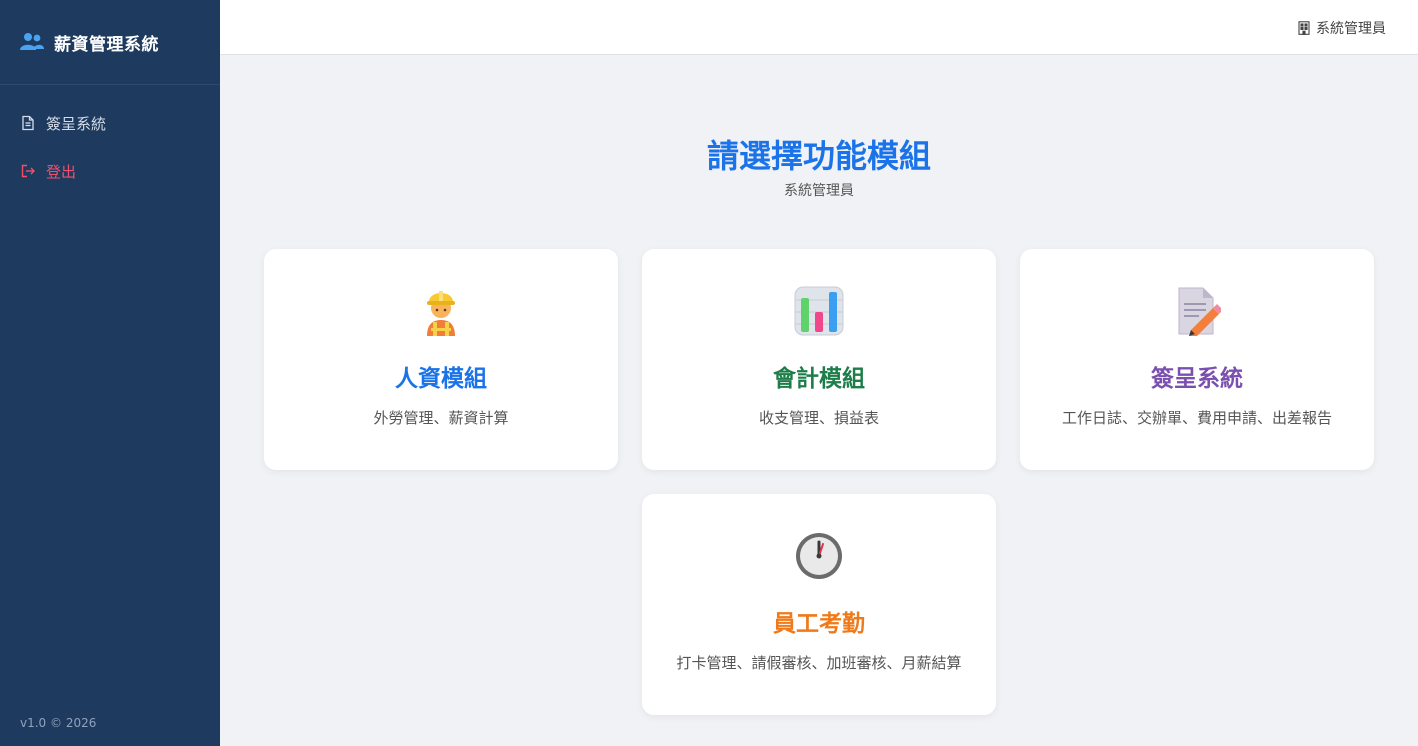  Describe the element at coordinates (819, 359) in the screenshot. I see `module-card-accounting: 會計模組 收支管理、損益表` at that location.